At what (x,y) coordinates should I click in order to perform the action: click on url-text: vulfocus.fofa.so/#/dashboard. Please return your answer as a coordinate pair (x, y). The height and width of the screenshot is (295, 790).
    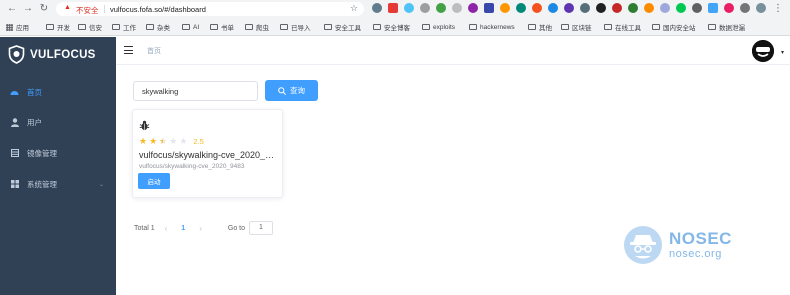
    Looking at the image, I should click on (158, 9).